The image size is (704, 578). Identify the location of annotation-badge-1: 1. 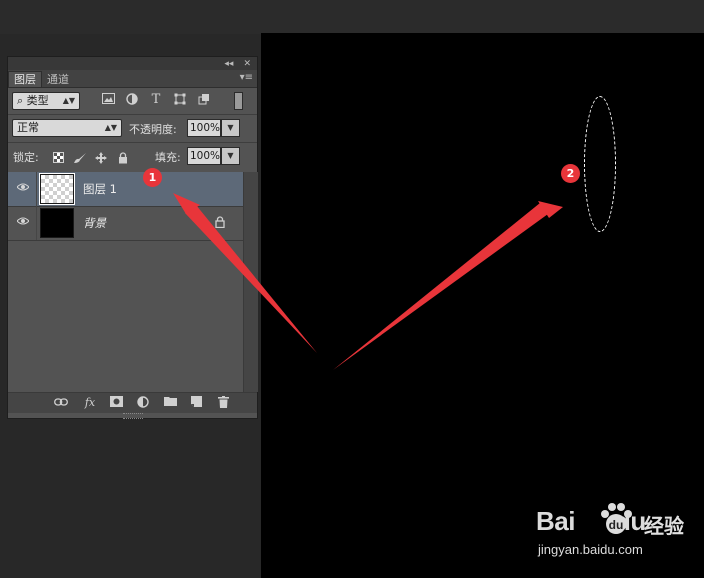
(152, 177).